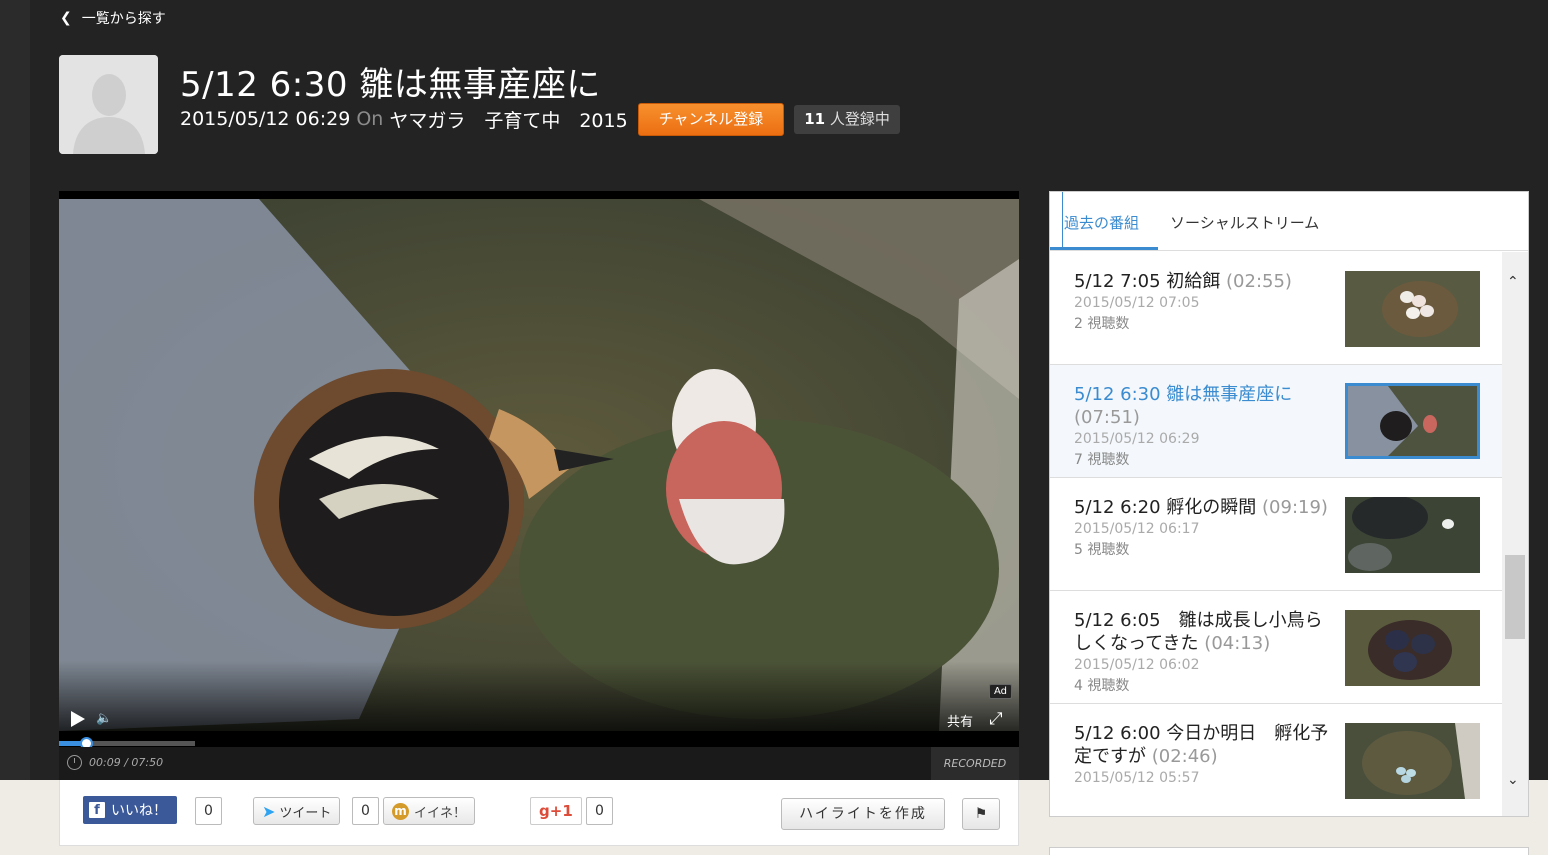 Image resolution: width=1548 pixels, height=855 pixels. I want to click on scroll-down-chevron-icon: ⌄, so click(1513, 780).